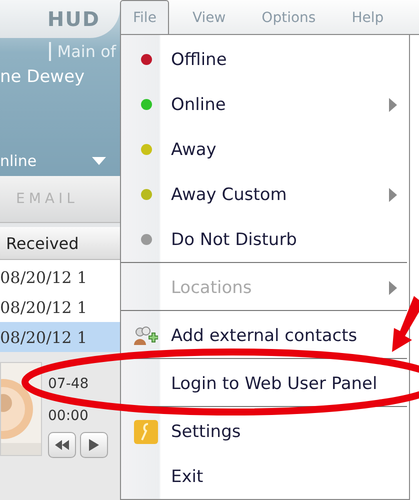  Describe the element at coordinates (73, 19) in the screenshot. I see `app-logo: HUD` at that location.